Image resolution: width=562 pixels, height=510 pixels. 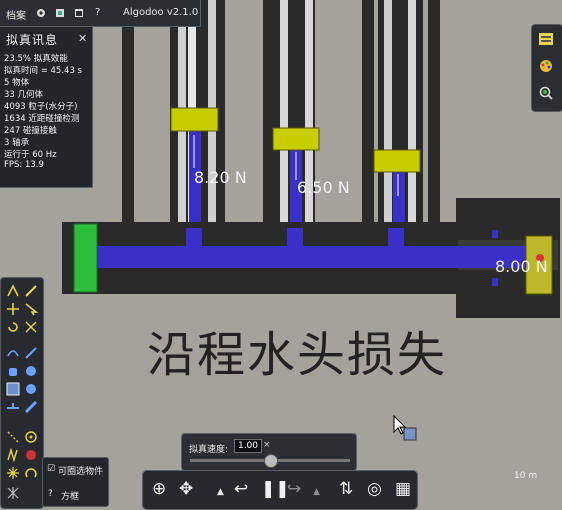 What do you see at coordinates (13, 473) in the screenshot?
I see `thruster-icon` at bounding box center [13, 473].